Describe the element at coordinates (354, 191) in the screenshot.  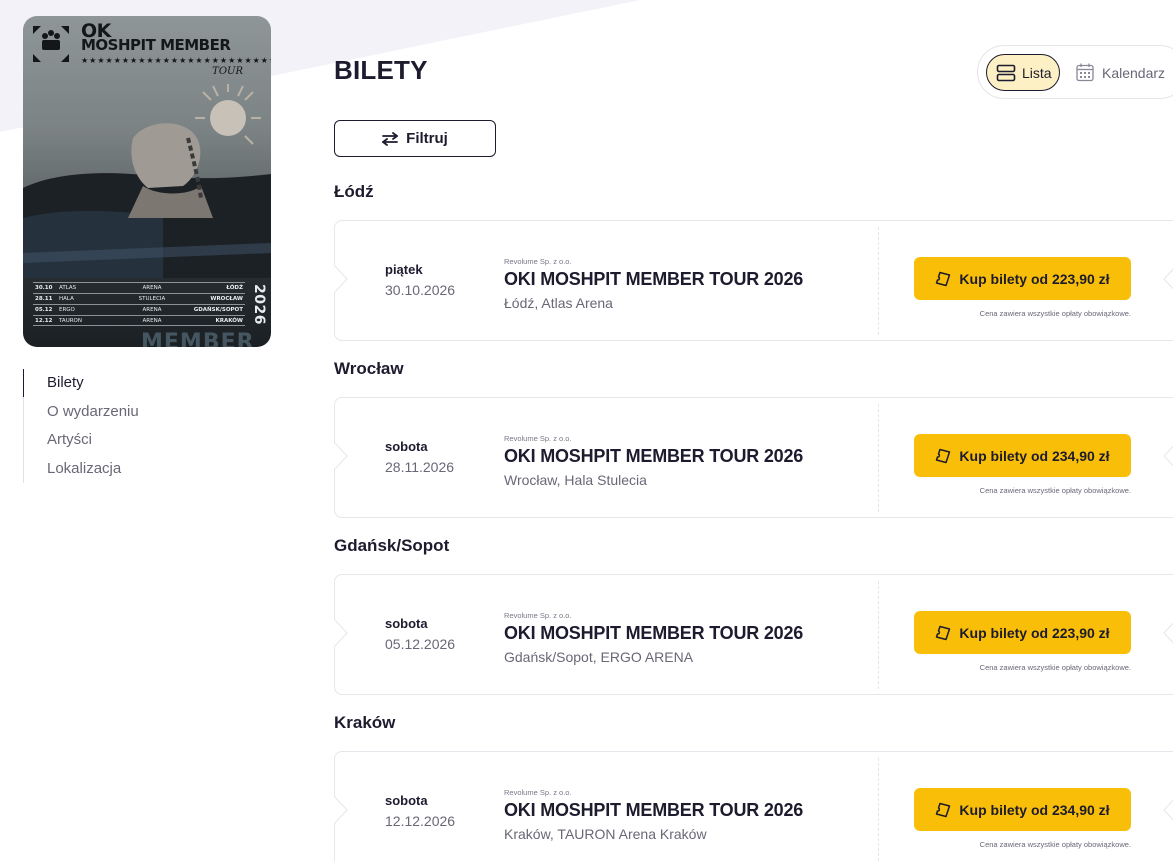
I see `city-heading-lodz: Łódź` at that location.